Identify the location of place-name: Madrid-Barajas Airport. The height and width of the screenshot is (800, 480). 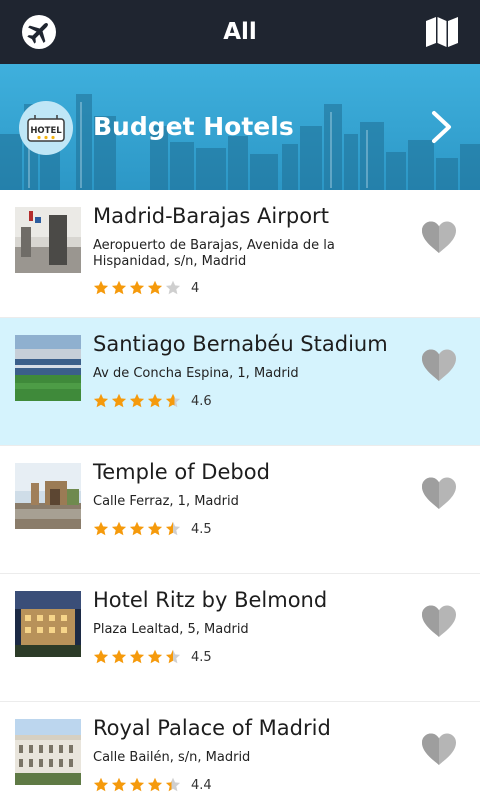
(211, 216).